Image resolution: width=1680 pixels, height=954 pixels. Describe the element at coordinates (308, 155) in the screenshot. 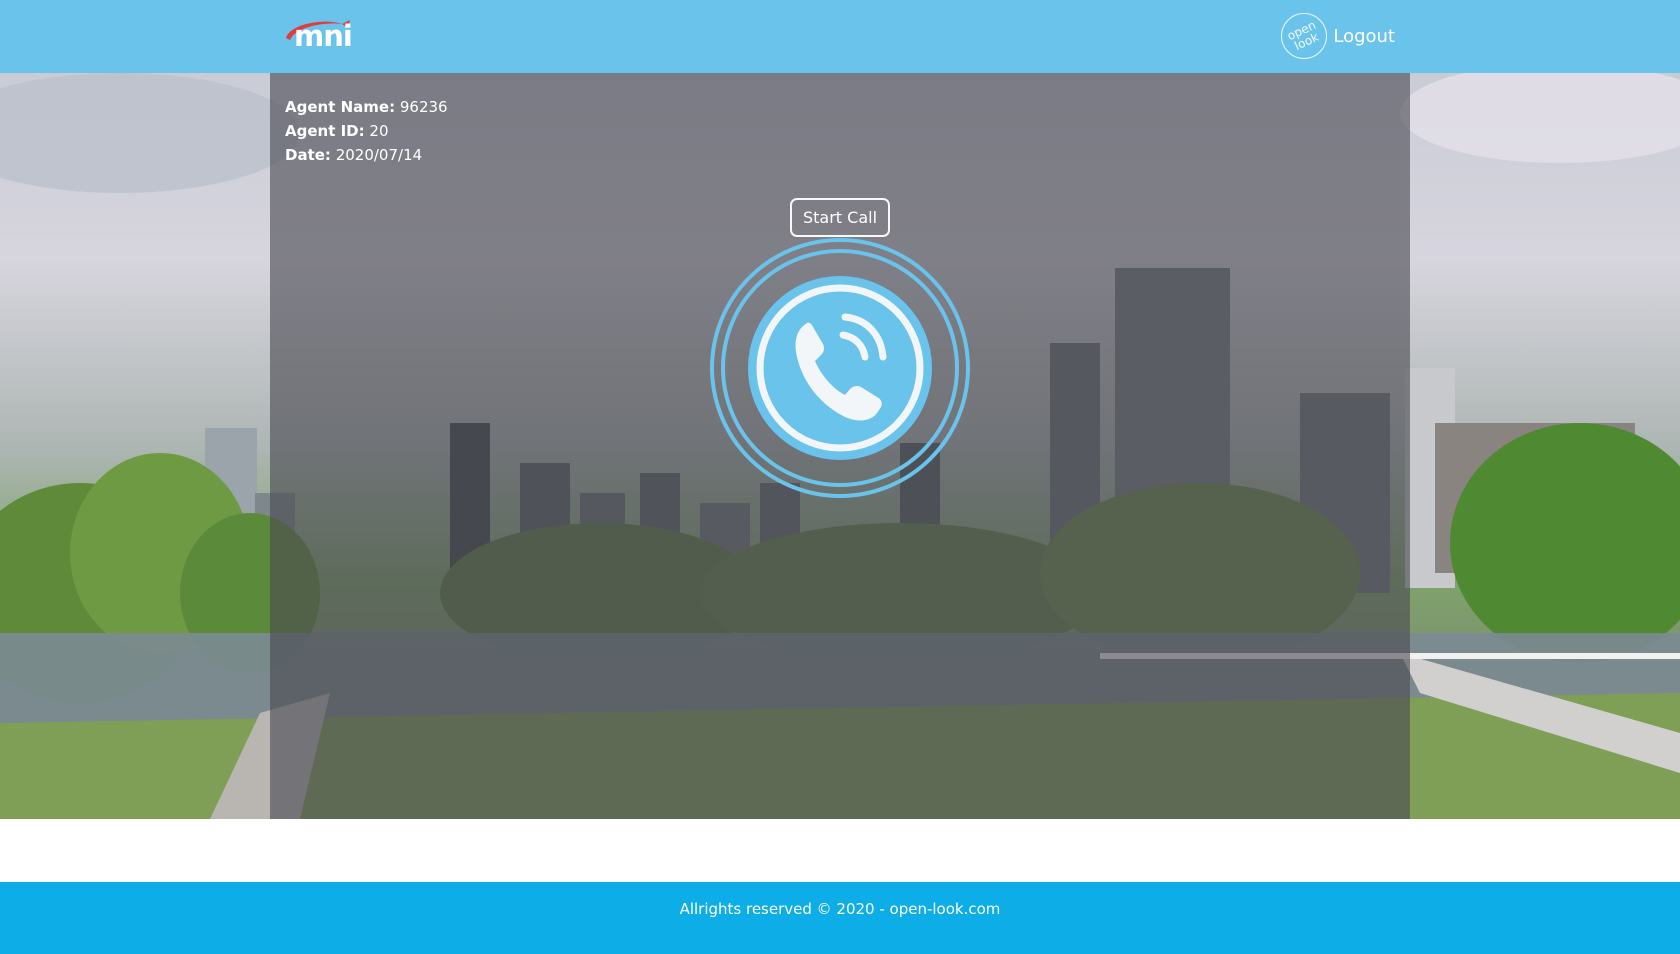

I see `date-label: Date:` at that location.